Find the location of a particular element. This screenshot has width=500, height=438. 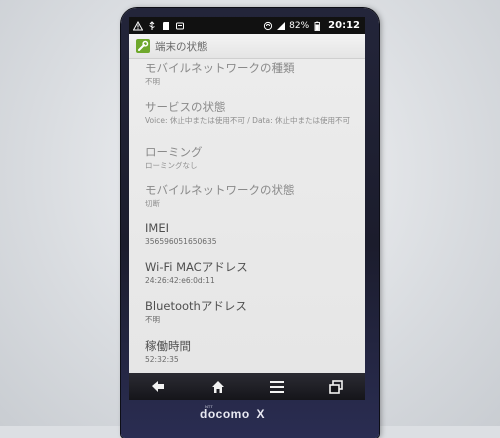

status-clock: 20:12 is located at coordinates (344, 25).